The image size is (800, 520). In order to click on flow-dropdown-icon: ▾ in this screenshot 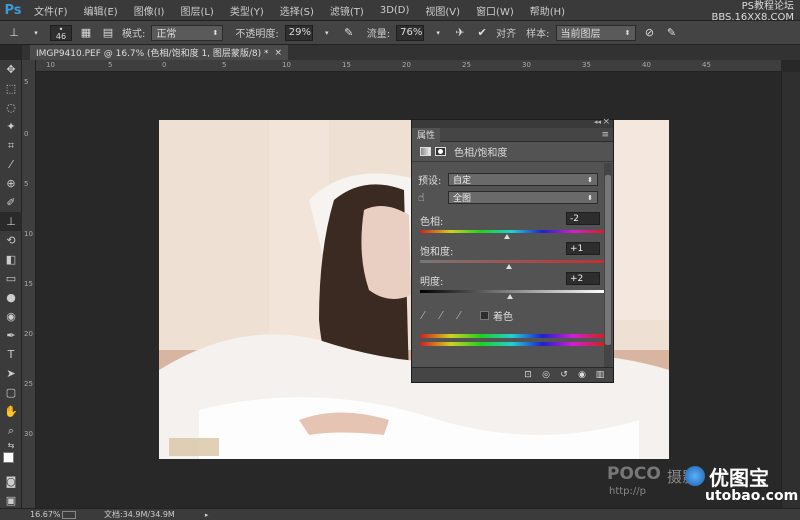, I will do `click(438, 33)`.